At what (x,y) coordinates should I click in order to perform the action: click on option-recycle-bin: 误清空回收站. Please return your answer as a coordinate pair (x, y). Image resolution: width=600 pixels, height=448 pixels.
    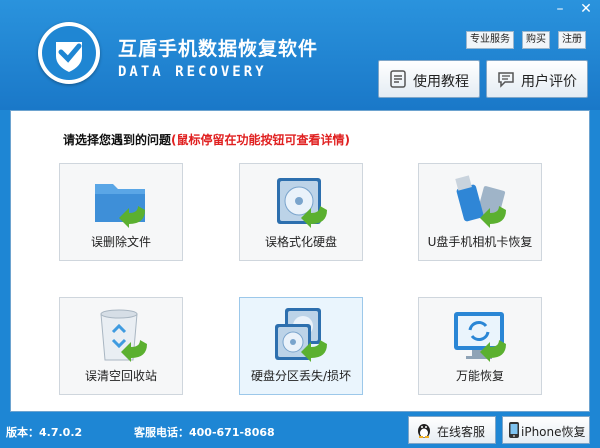
    Looking at the image, I should click on (121, 346).